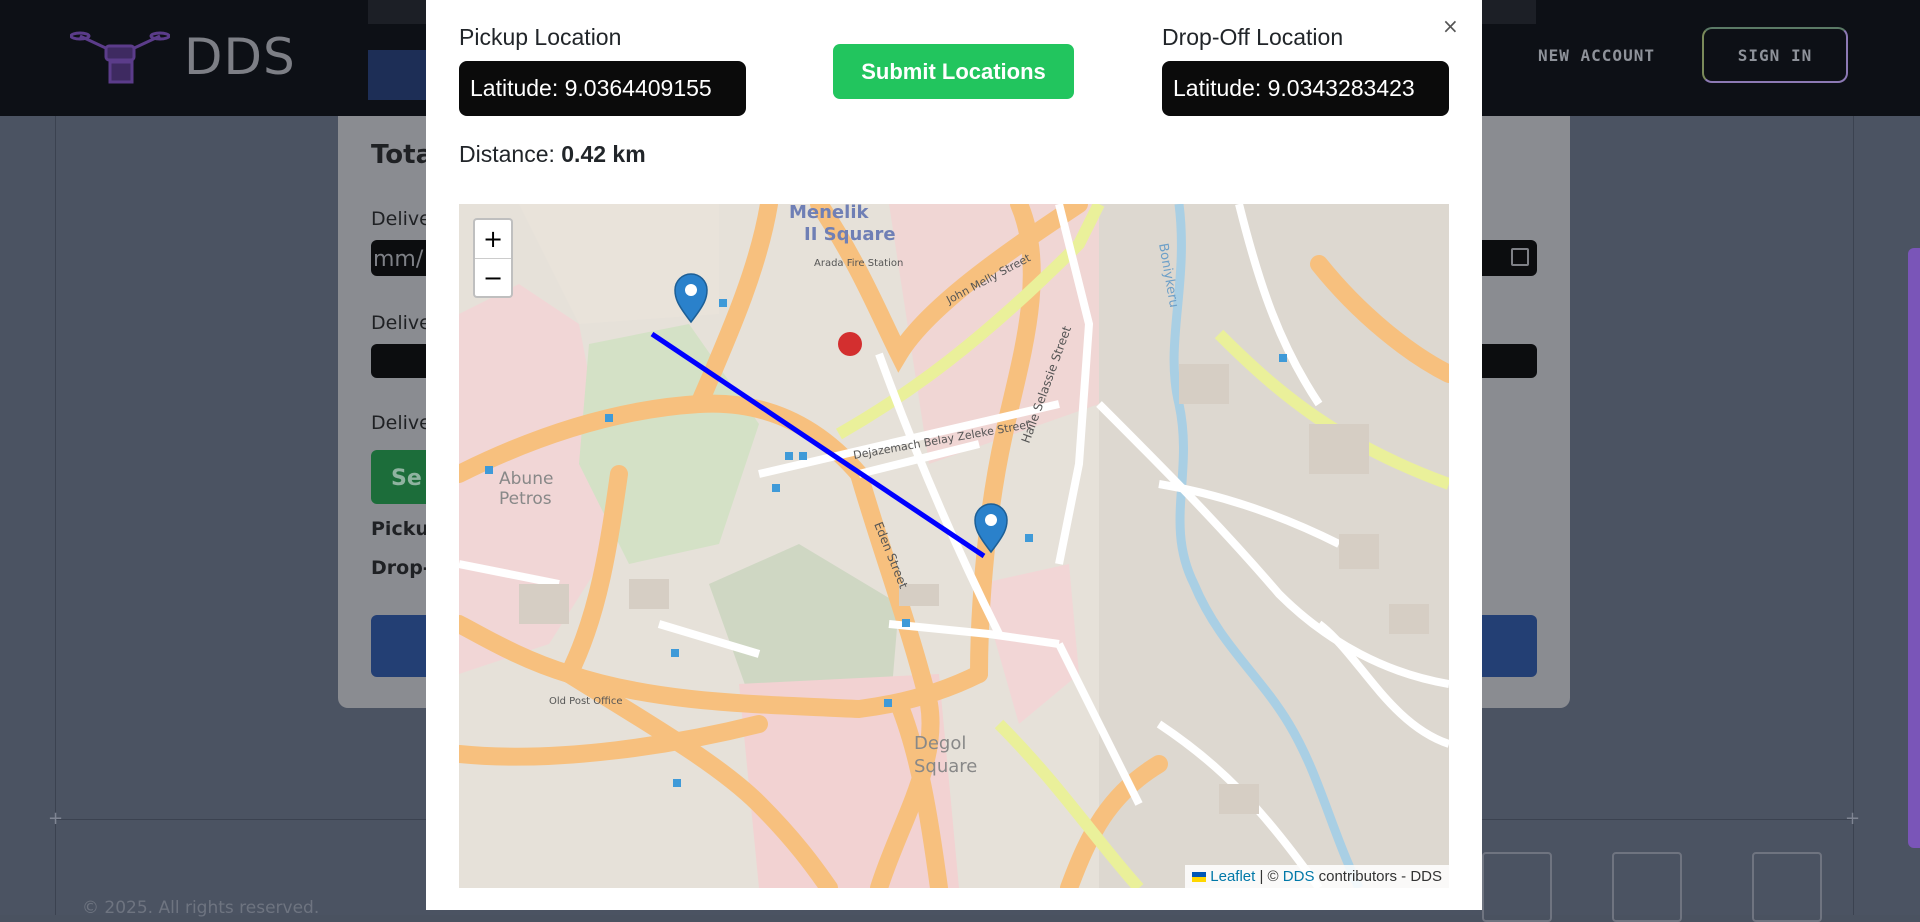  I want to click on map-attribution: Leaflet | © DDS contributors - DDS, so click(1317, 876).